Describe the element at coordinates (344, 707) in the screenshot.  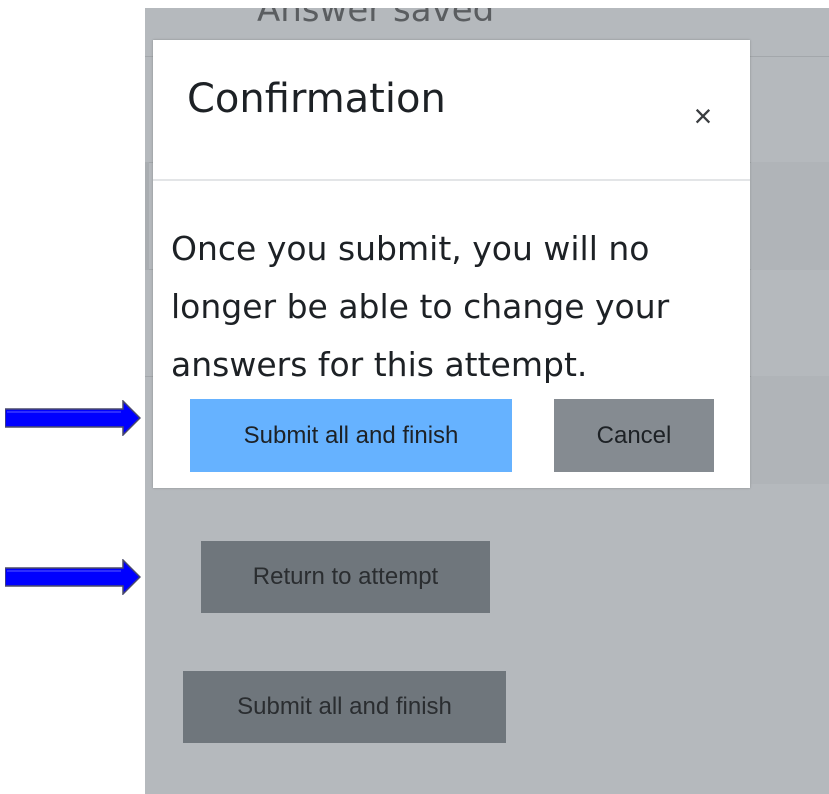
I see `submit-all-and-finish-button: Submit all and finish` at that location.